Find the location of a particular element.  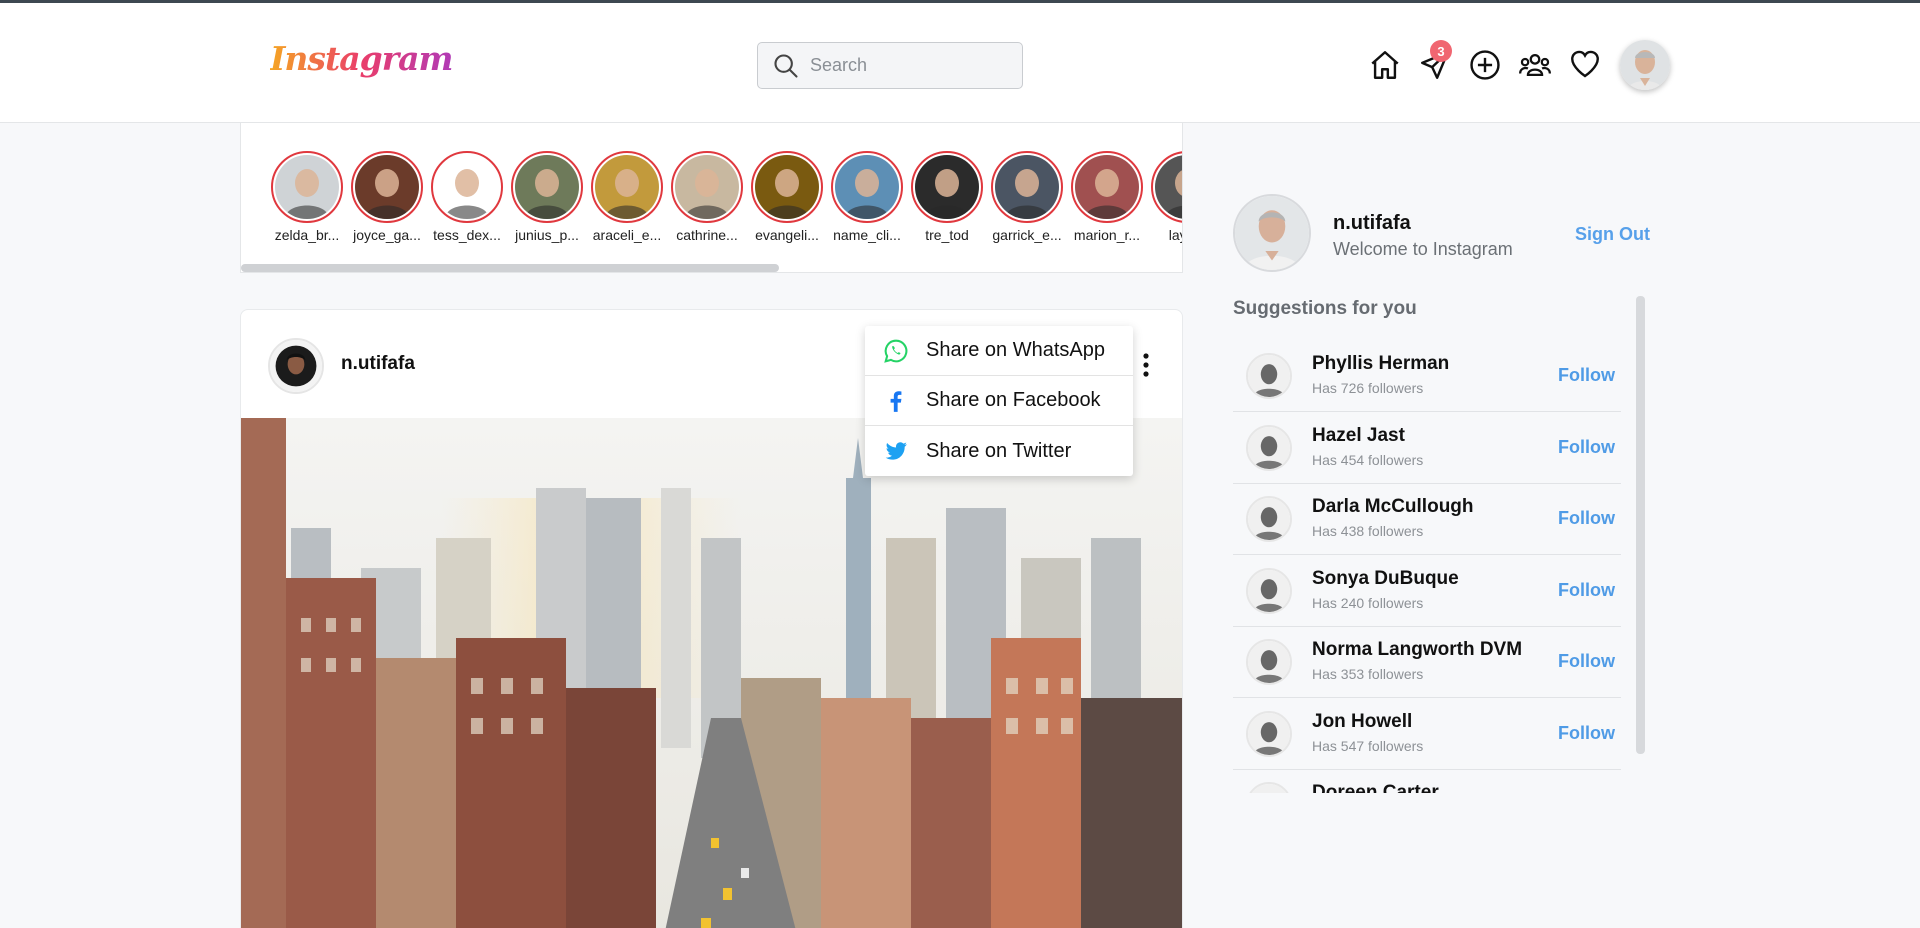

story-item: tre_tod is located at coordinates (947, 197).